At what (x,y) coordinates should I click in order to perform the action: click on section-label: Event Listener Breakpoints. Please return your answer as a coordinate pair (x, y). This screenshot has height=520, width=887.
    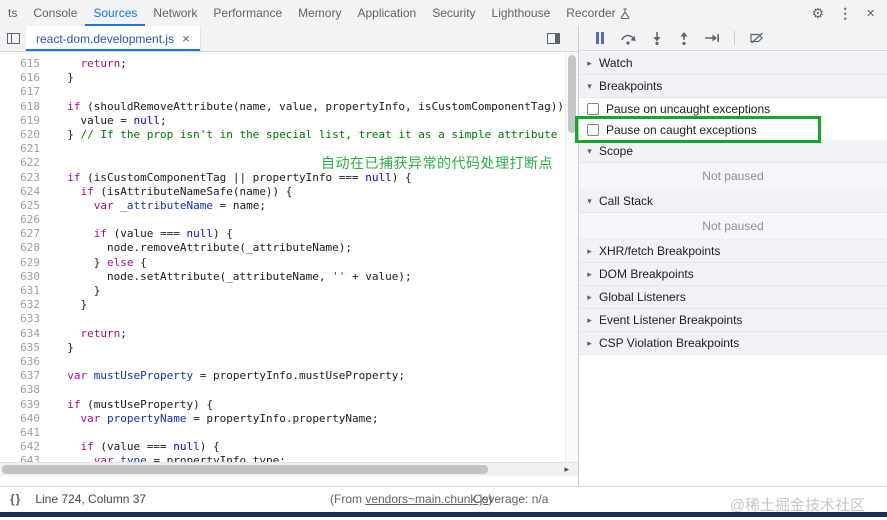
    Looking at the image, I should click on (671, 320).